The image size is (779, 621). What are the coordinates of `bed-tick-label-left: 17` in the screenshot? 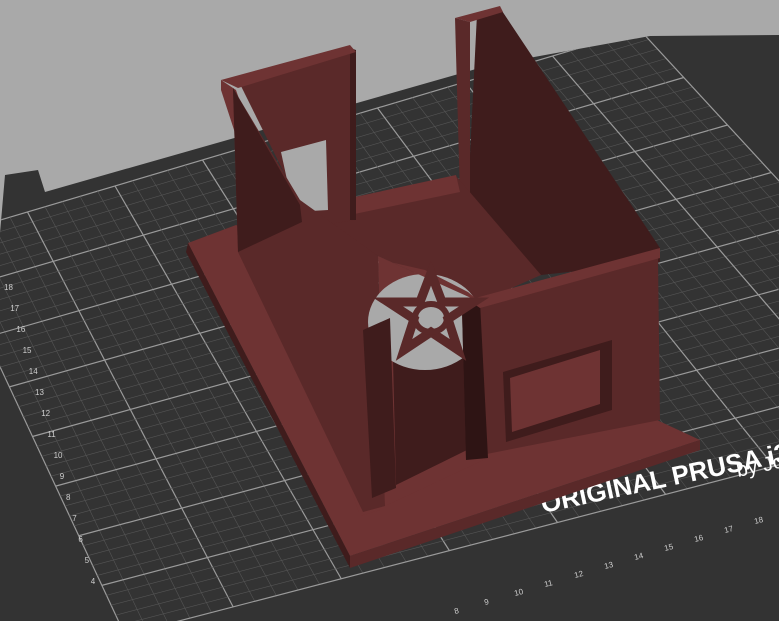 It's located at (14, 308).